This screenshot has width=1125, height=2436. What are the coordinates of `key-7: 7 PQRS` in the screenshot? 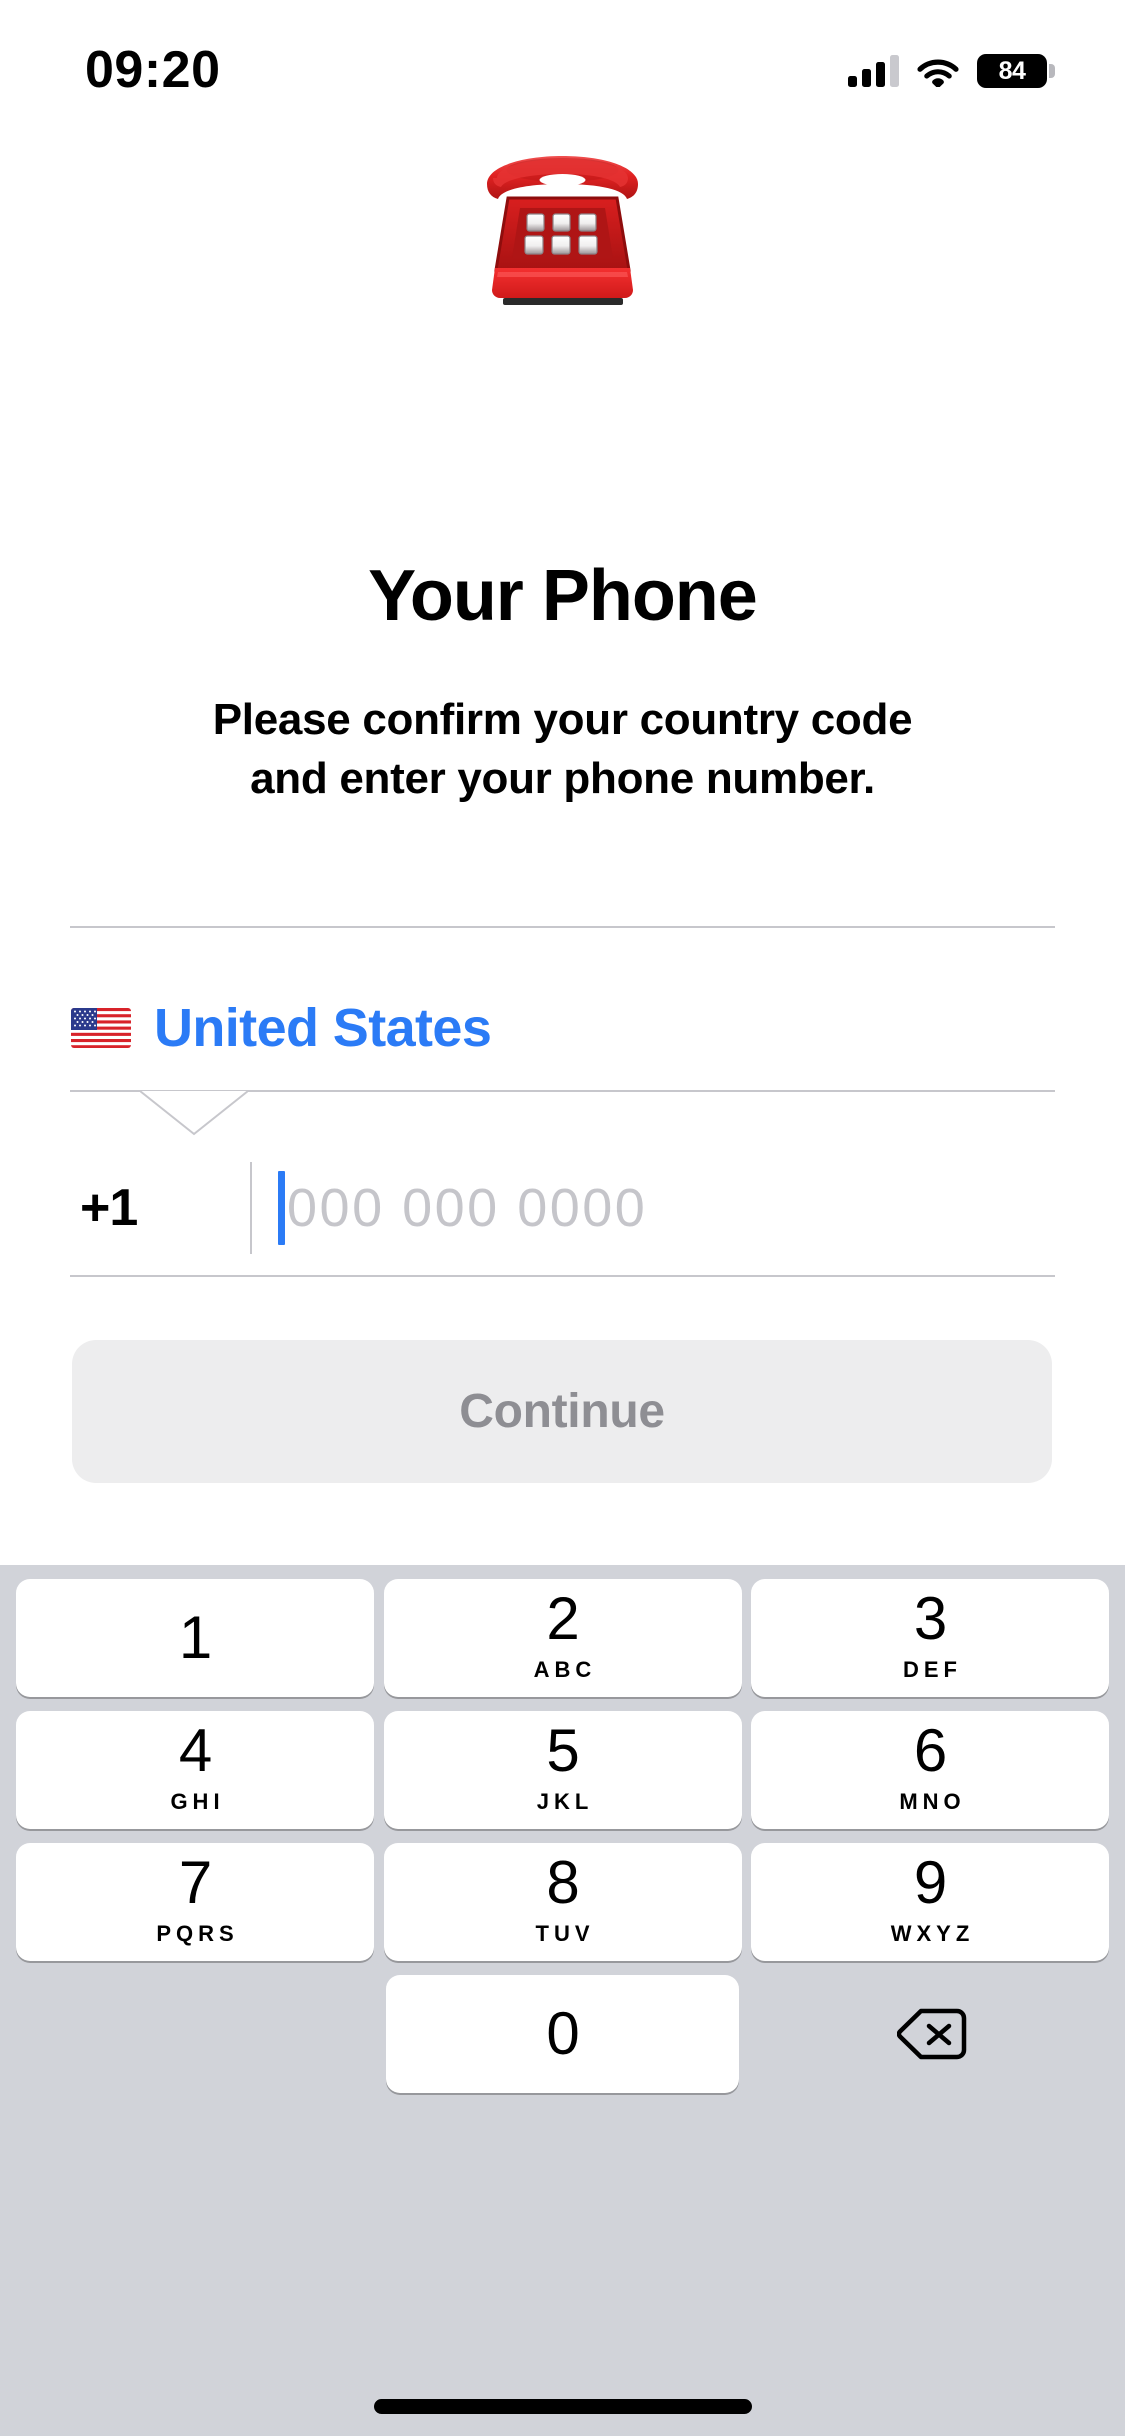 It's located at (195, 1902).